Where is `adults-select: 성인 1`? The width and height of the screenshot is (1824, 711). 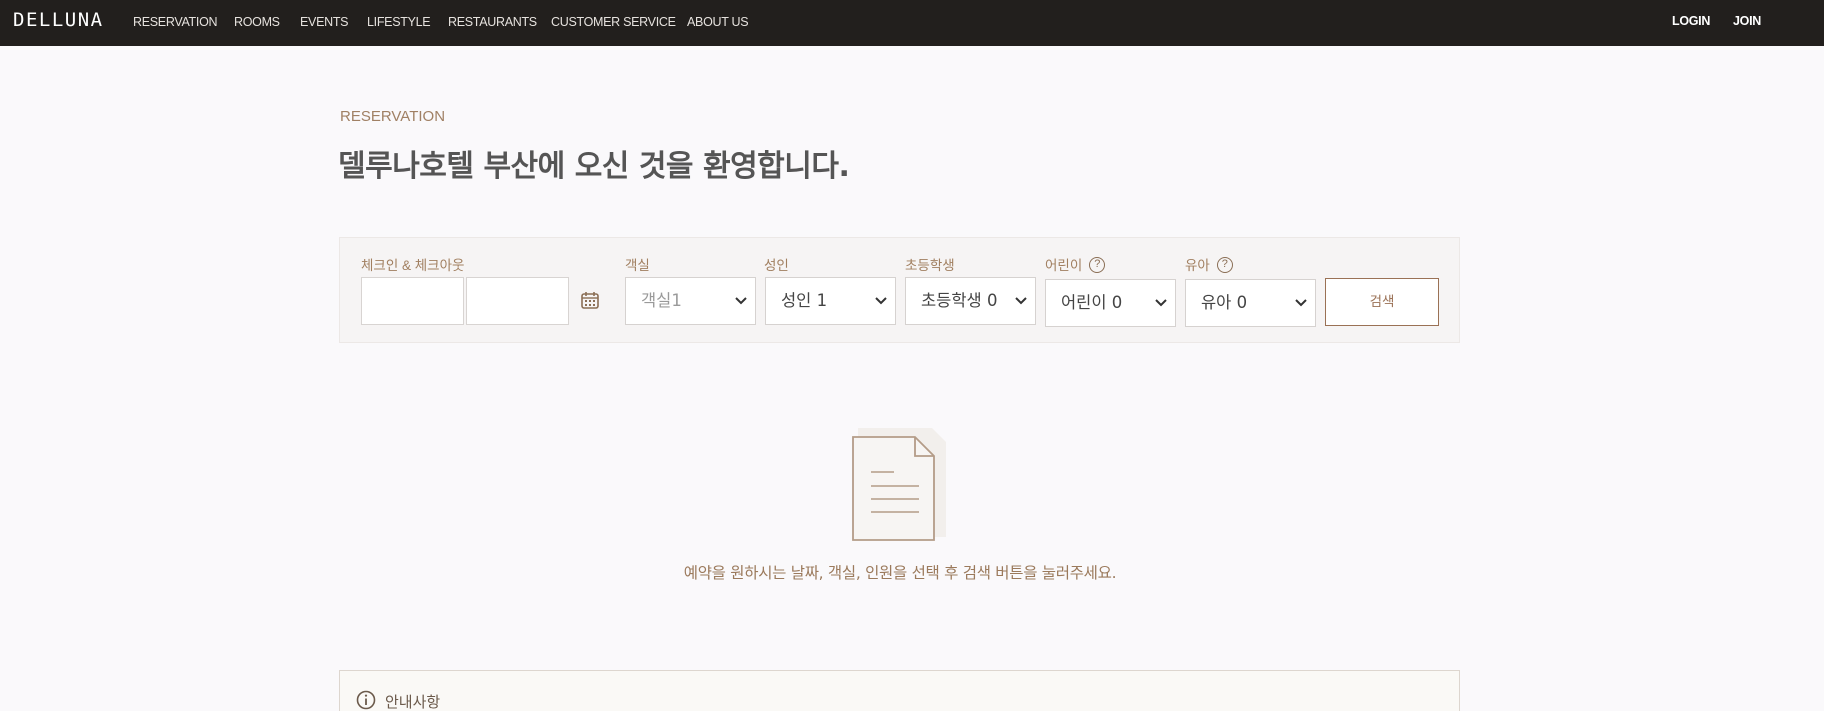 adults-select: 성인 1 is located at coordinates (830, 301).